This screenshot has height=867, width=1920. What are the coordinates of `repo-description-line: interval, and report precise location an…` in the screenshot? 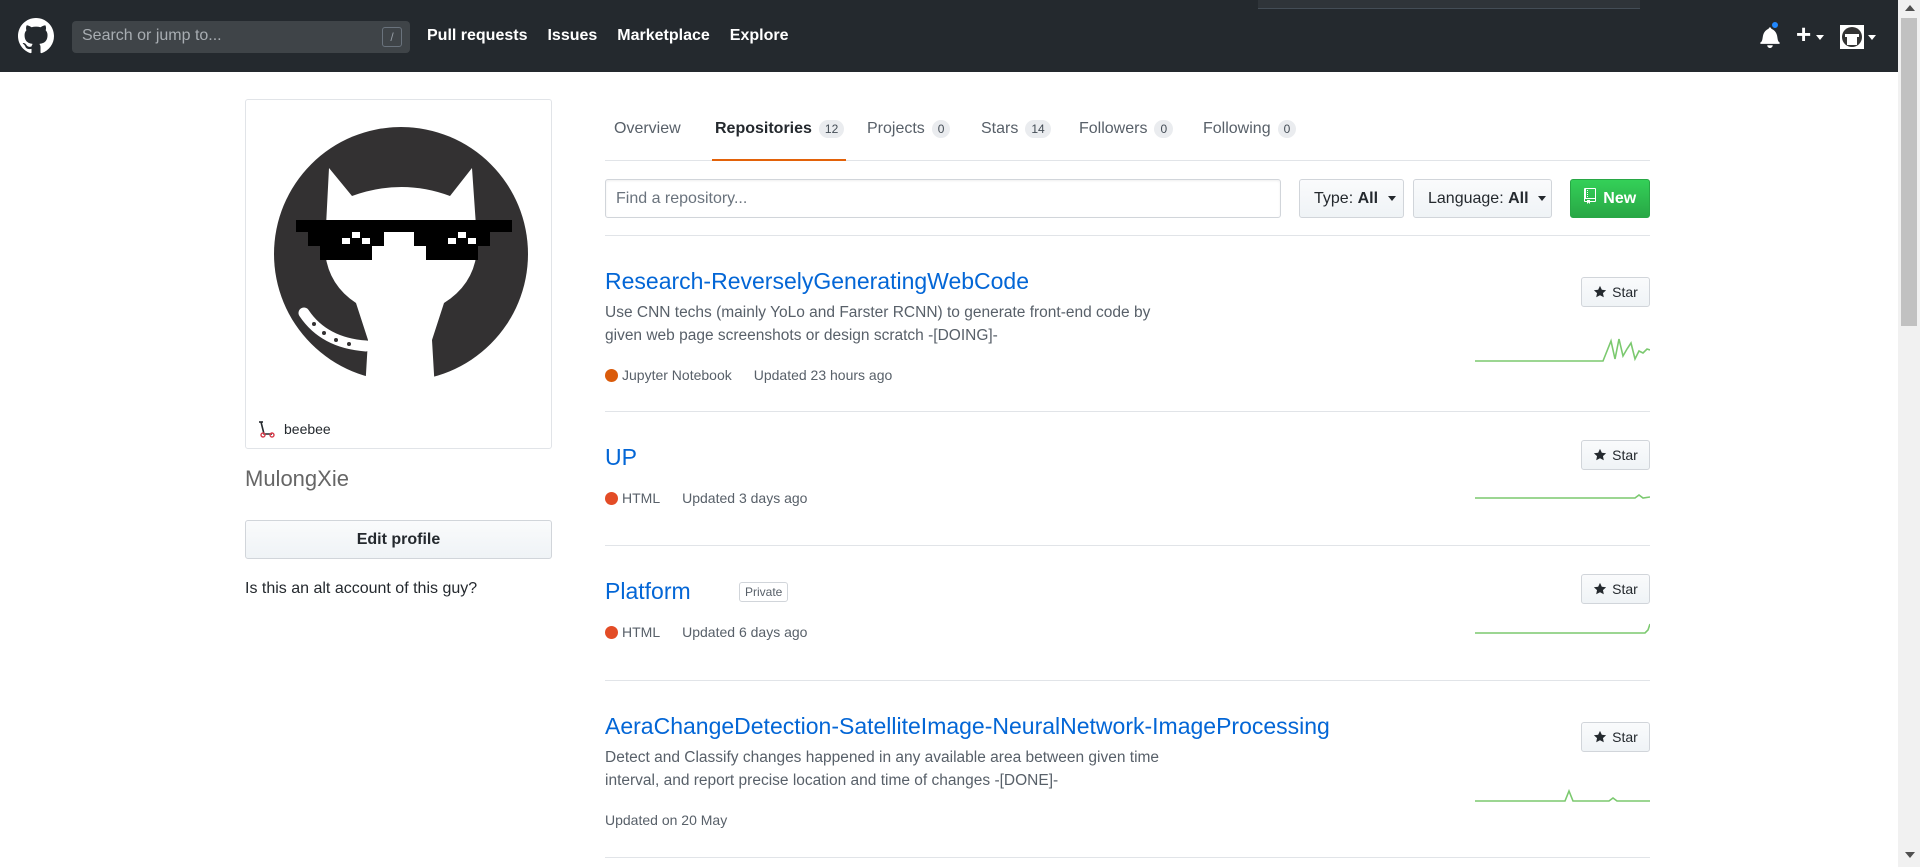 It's located at (832, 780).